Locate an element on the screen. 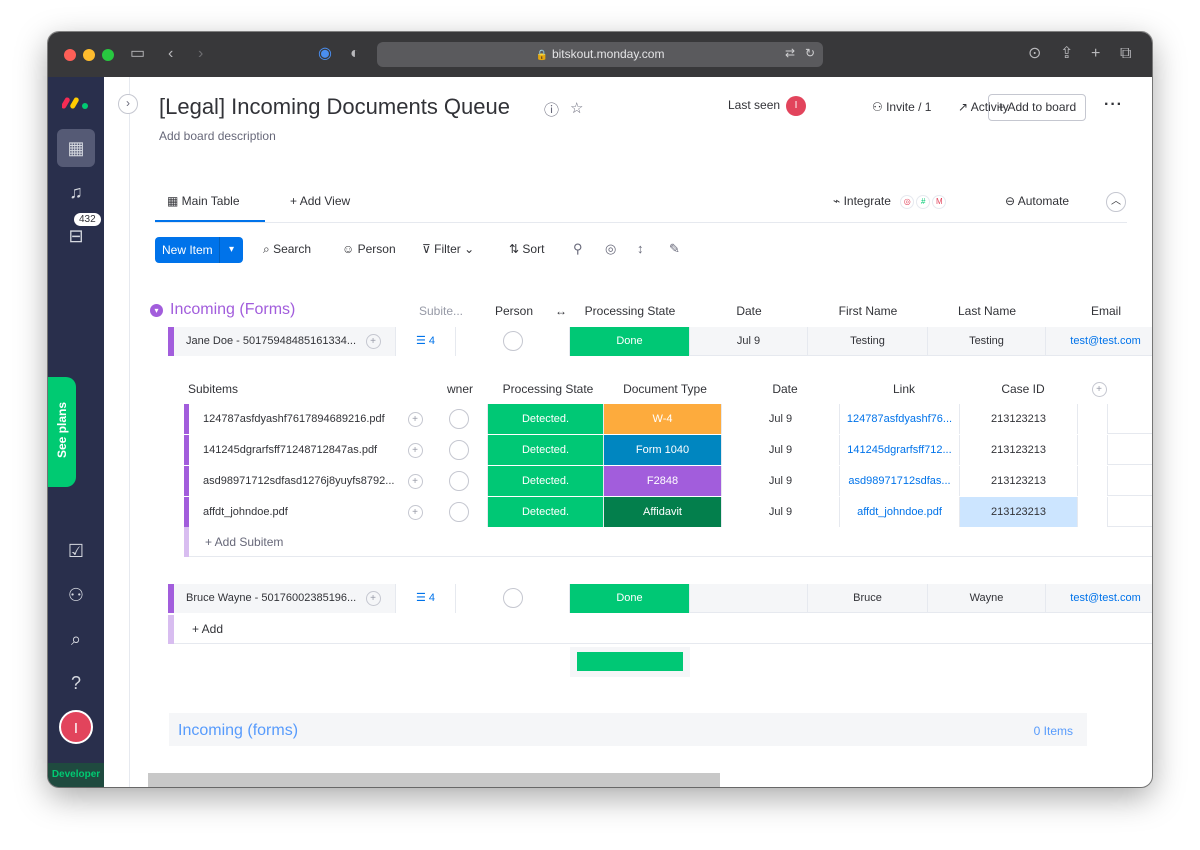  add-view-button: + Add View is located at coordinates (320, 201).